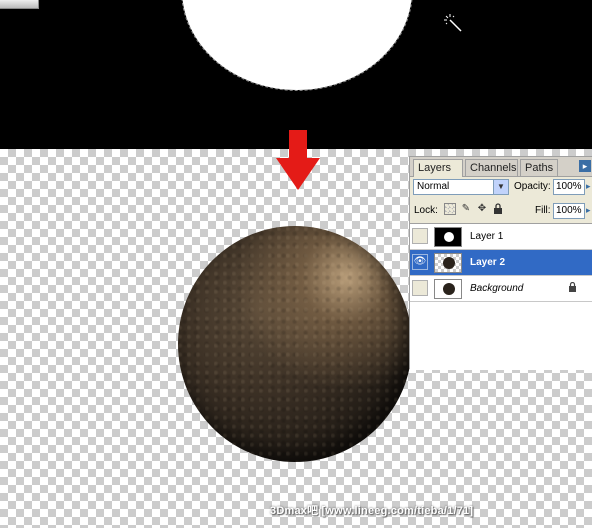  Describe the element at coordinates (585, 166) in the screenshot. I see `palette-menu-arrow-icon: ▸` at that location.